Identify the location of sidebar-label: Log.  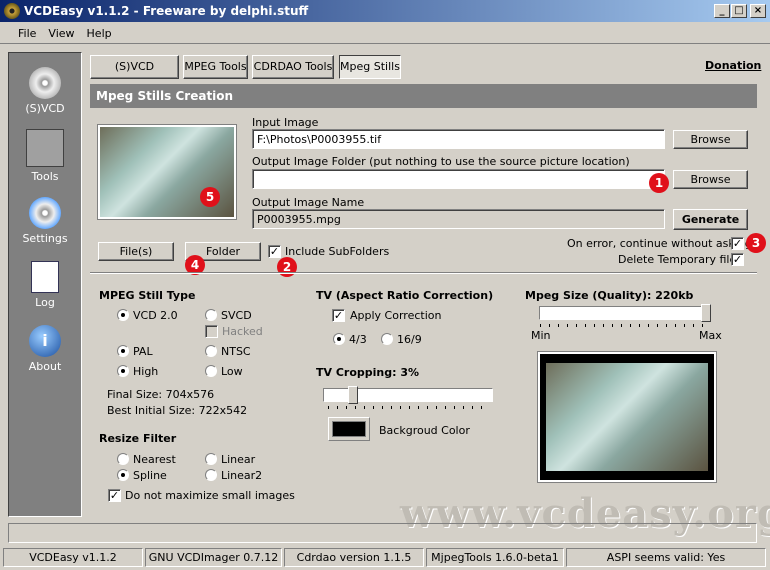
(45, 302).